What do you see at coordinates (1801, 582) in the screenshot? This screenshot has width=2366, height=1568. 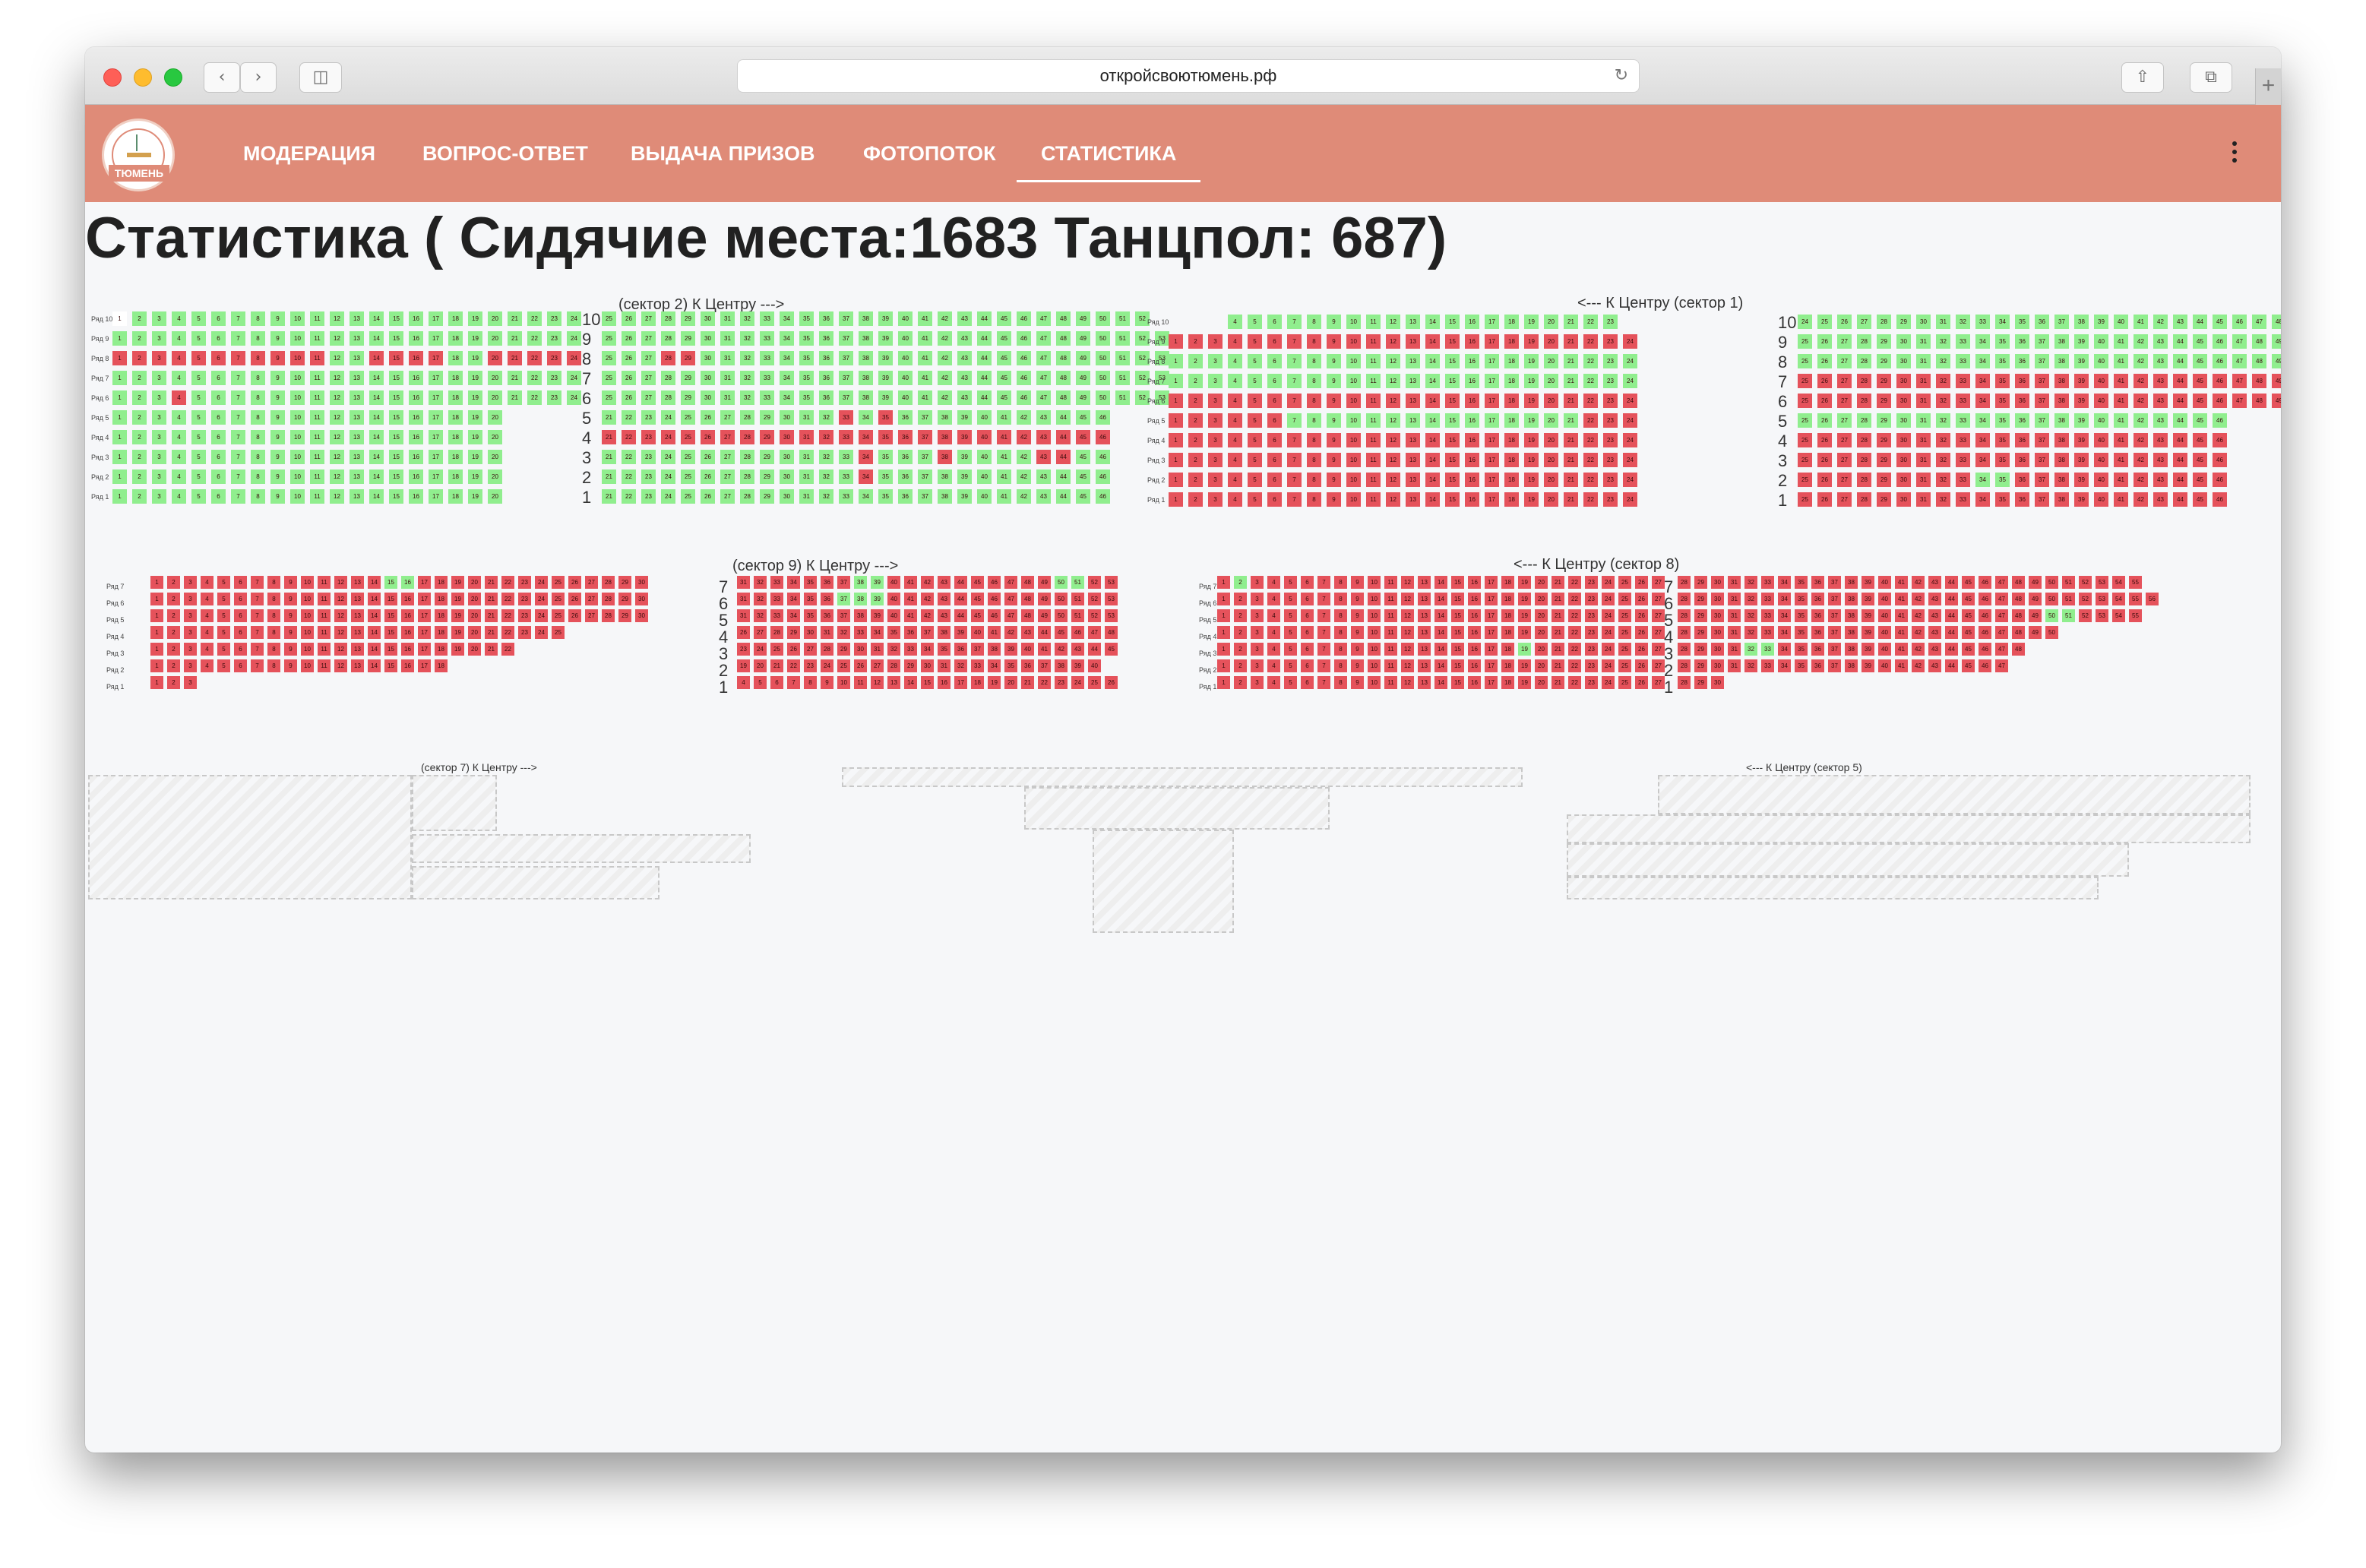 I see `seat: 35` at bounding box center [1801, 582].